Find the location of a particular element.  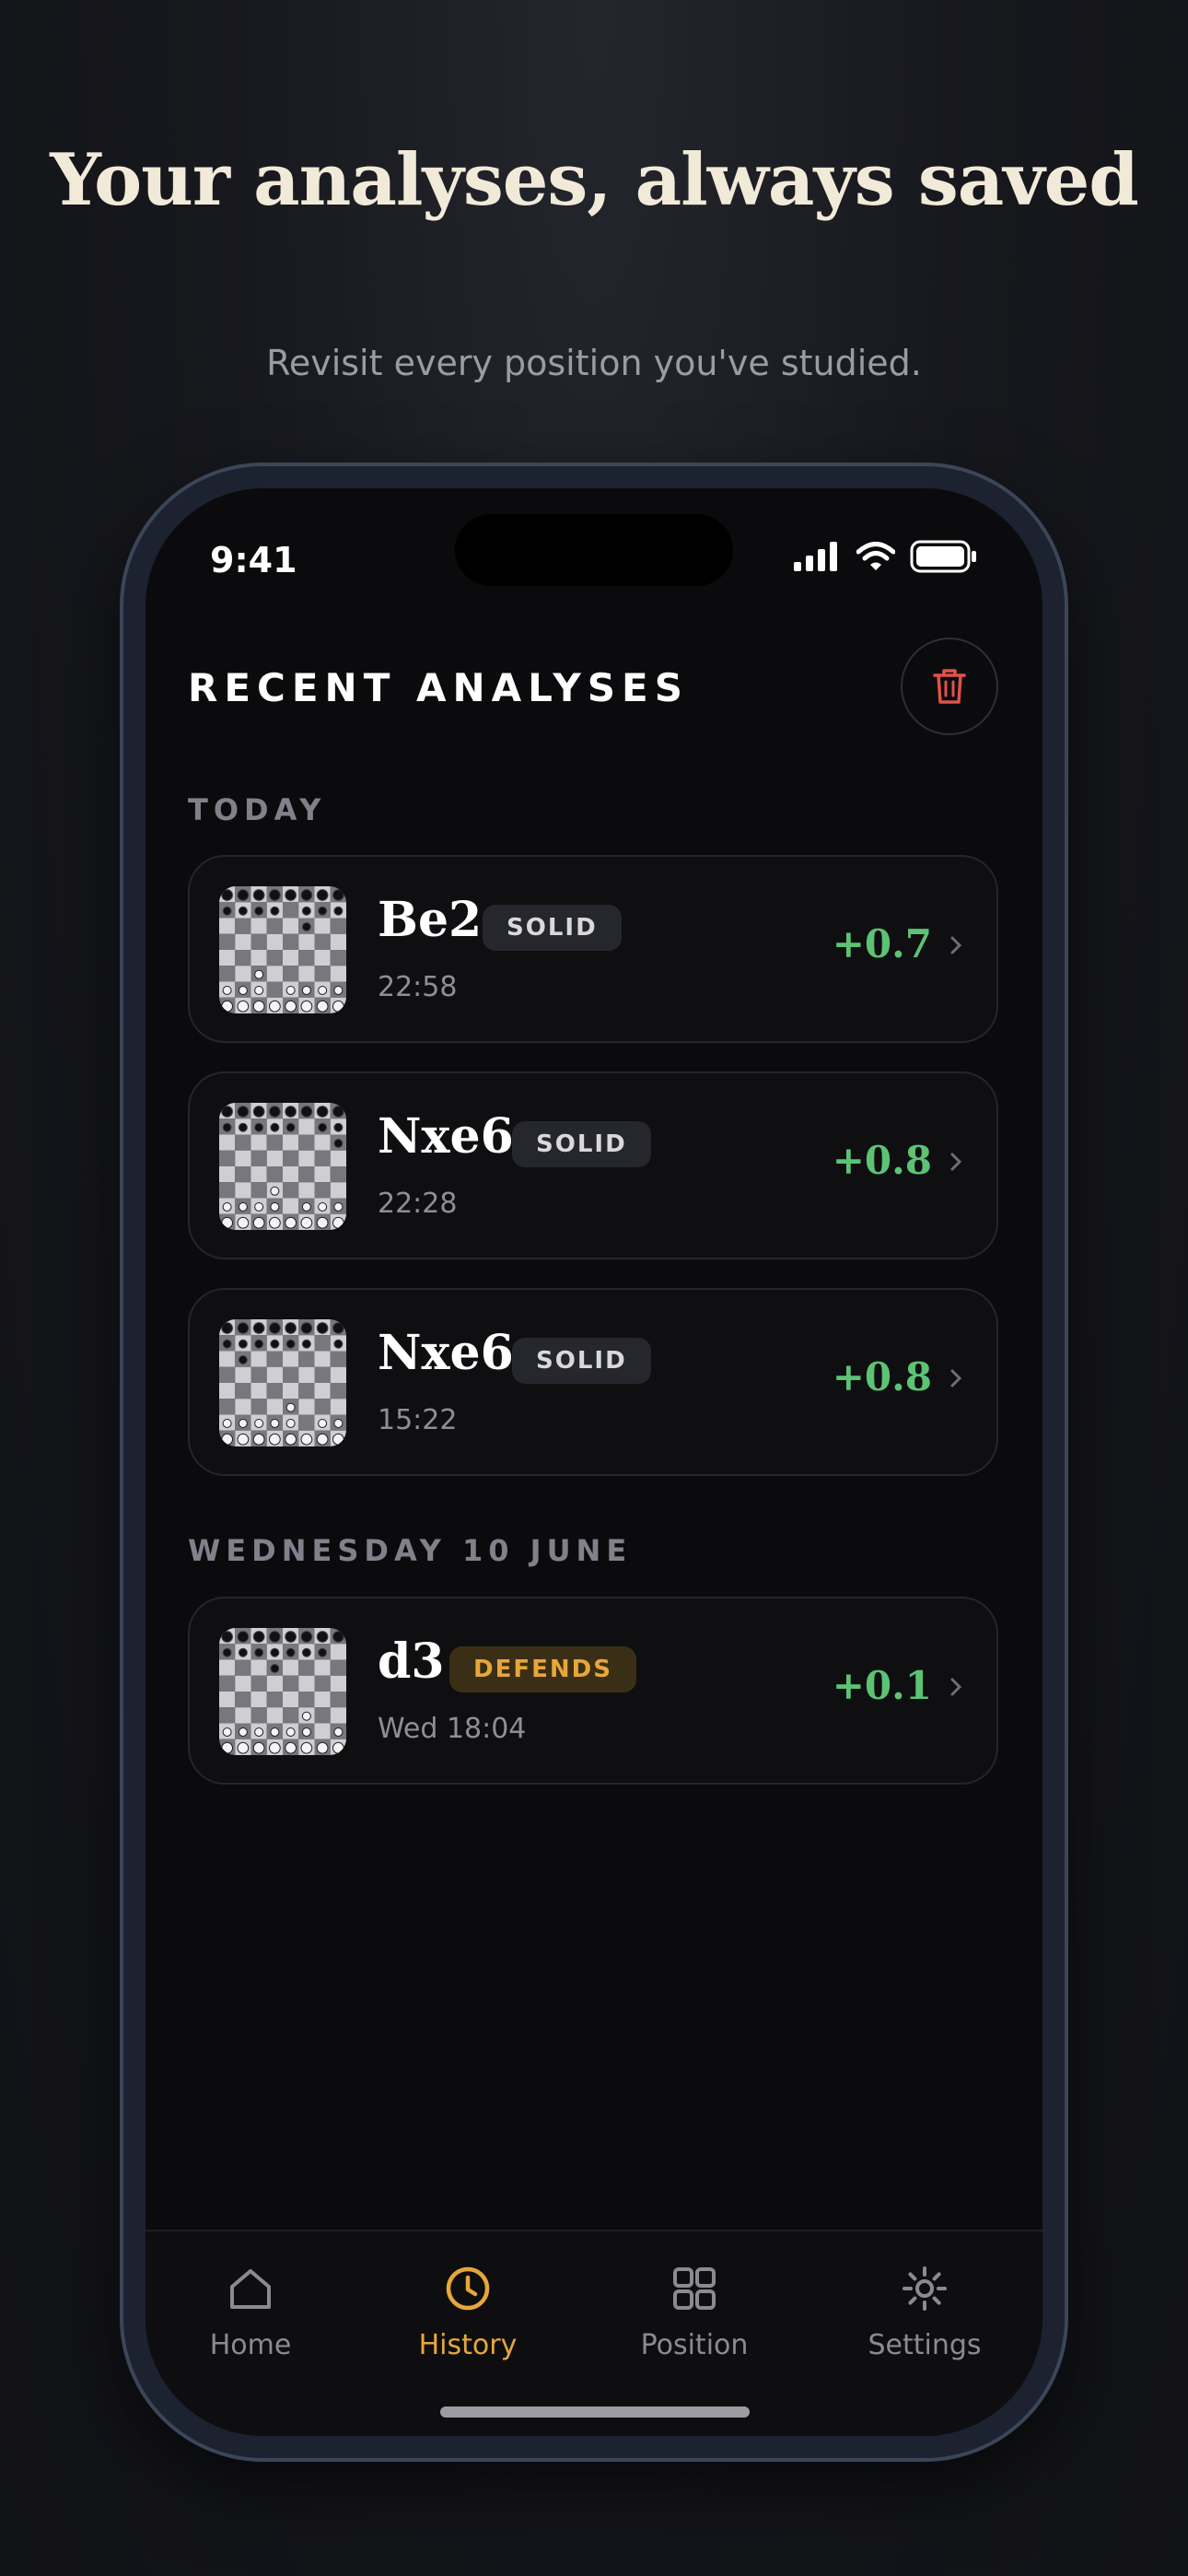

analysis-card: Nxe6 SOLID 15:22 +0.8 is located at coordinates (593, 1382).